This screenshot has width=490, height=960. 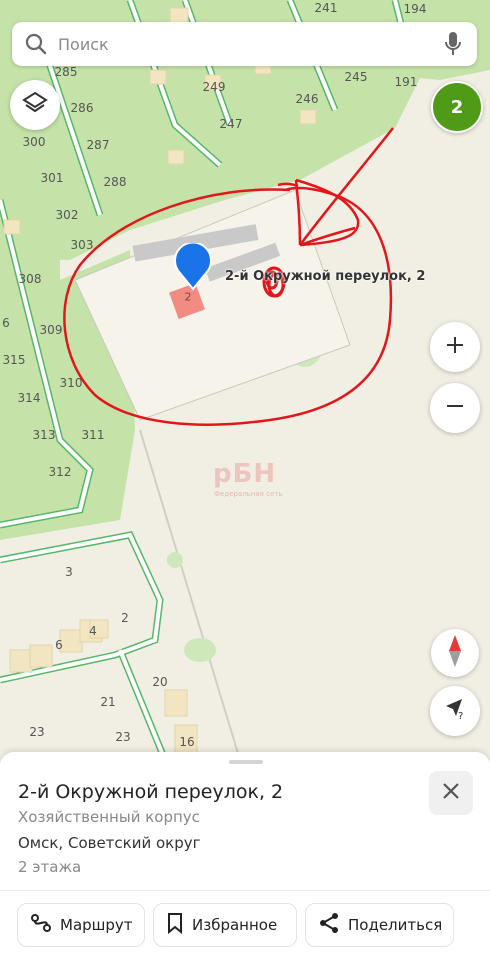 What do you see at coordinates (109, 817) in the screenshot?
I see `place-category: Хозяйственный корпус` at bounding box center [109, 817].